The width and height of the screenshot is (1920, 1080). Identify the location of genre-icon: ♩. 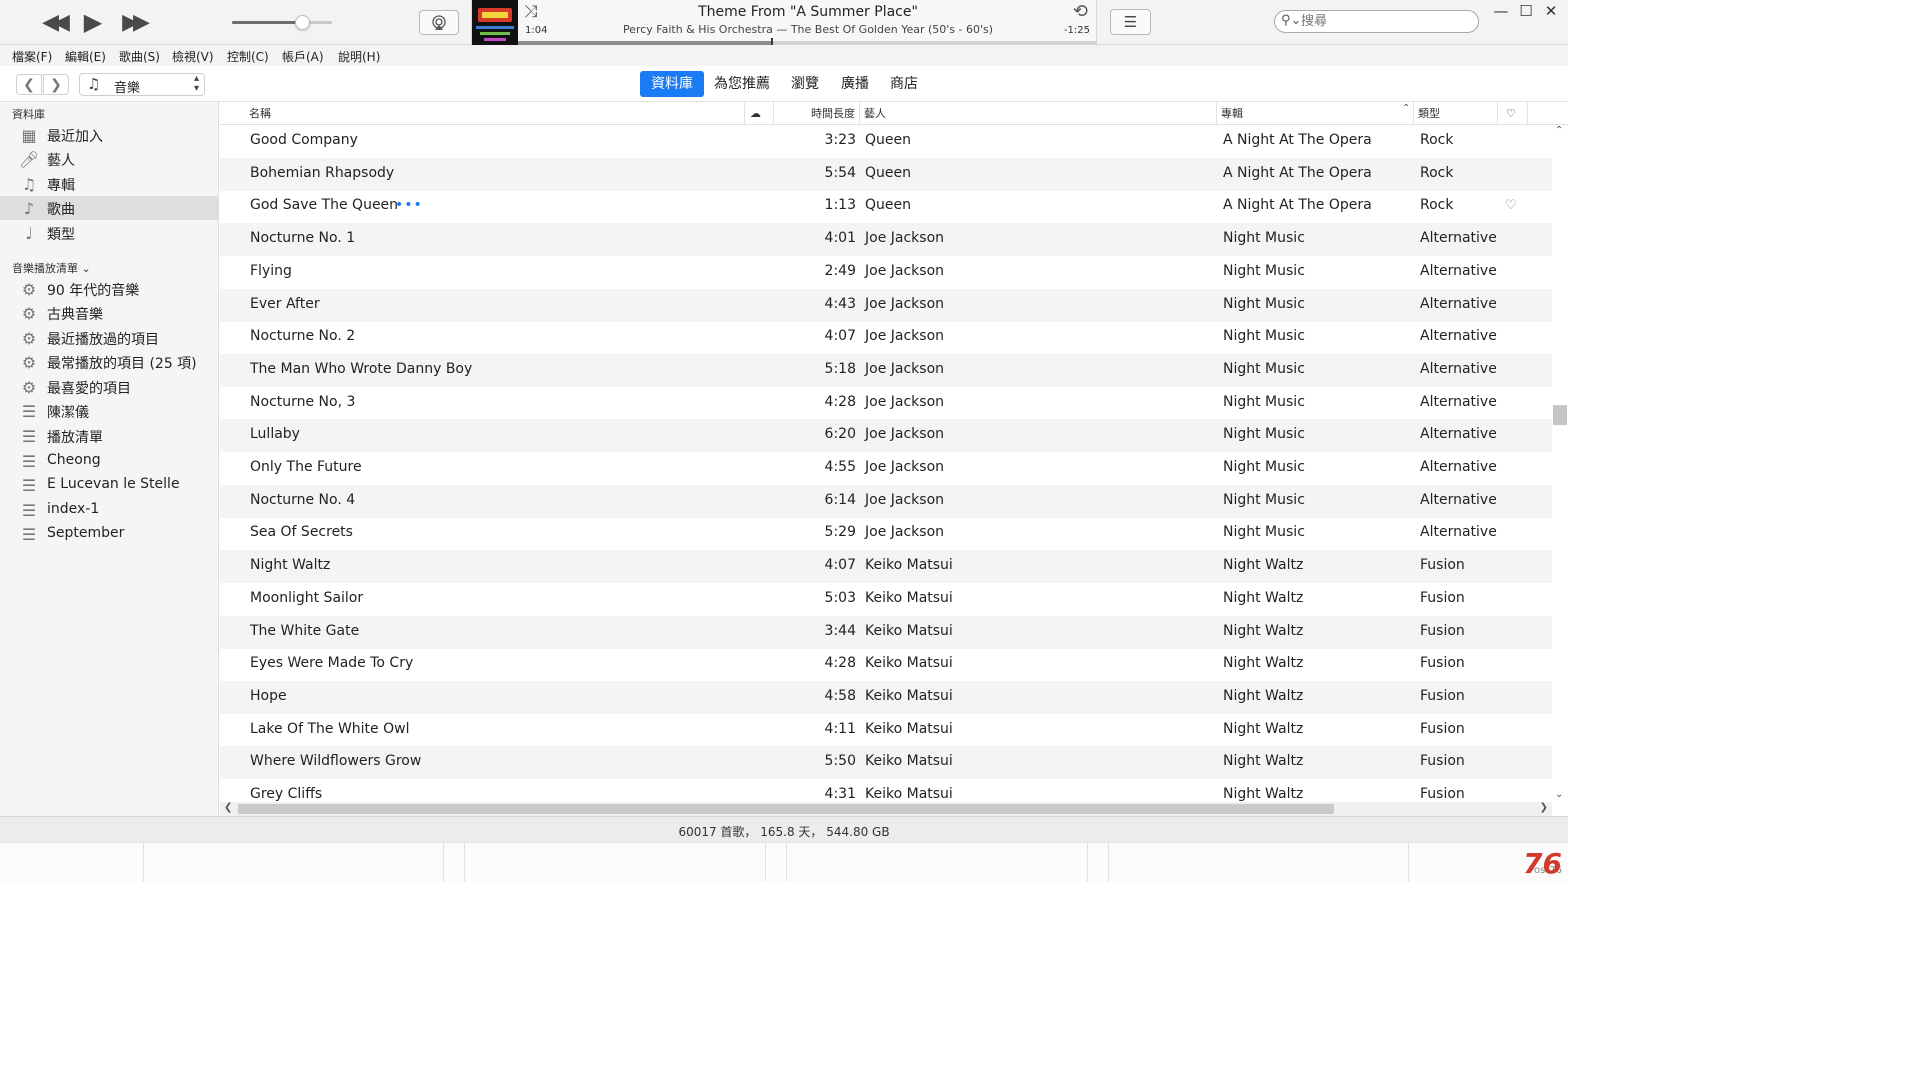
(29, 233).